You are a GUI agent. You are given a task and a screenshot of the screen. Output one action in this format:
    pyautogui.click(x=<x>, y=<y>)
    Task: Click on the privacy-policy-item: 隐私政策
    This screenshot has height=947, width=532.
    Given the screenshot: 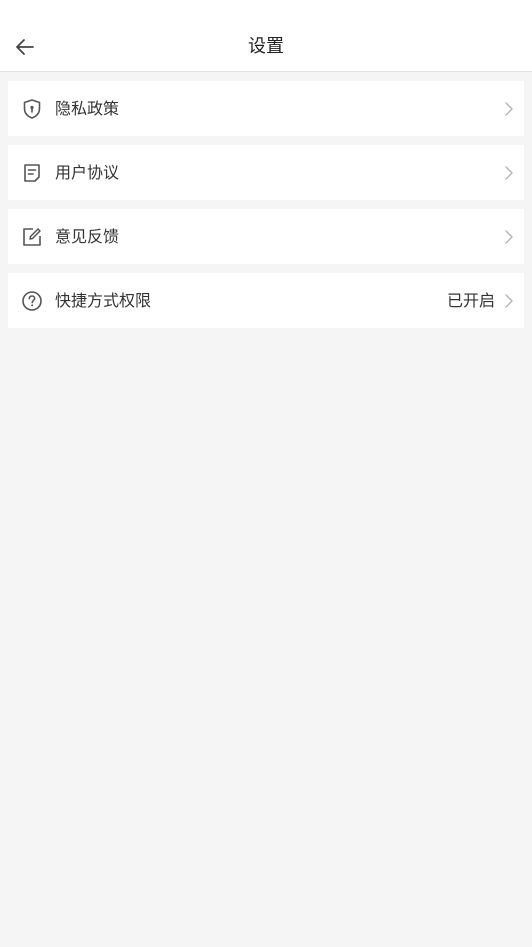 What is the action you would take?
    pyautogui.click(x=266, y=108)
    